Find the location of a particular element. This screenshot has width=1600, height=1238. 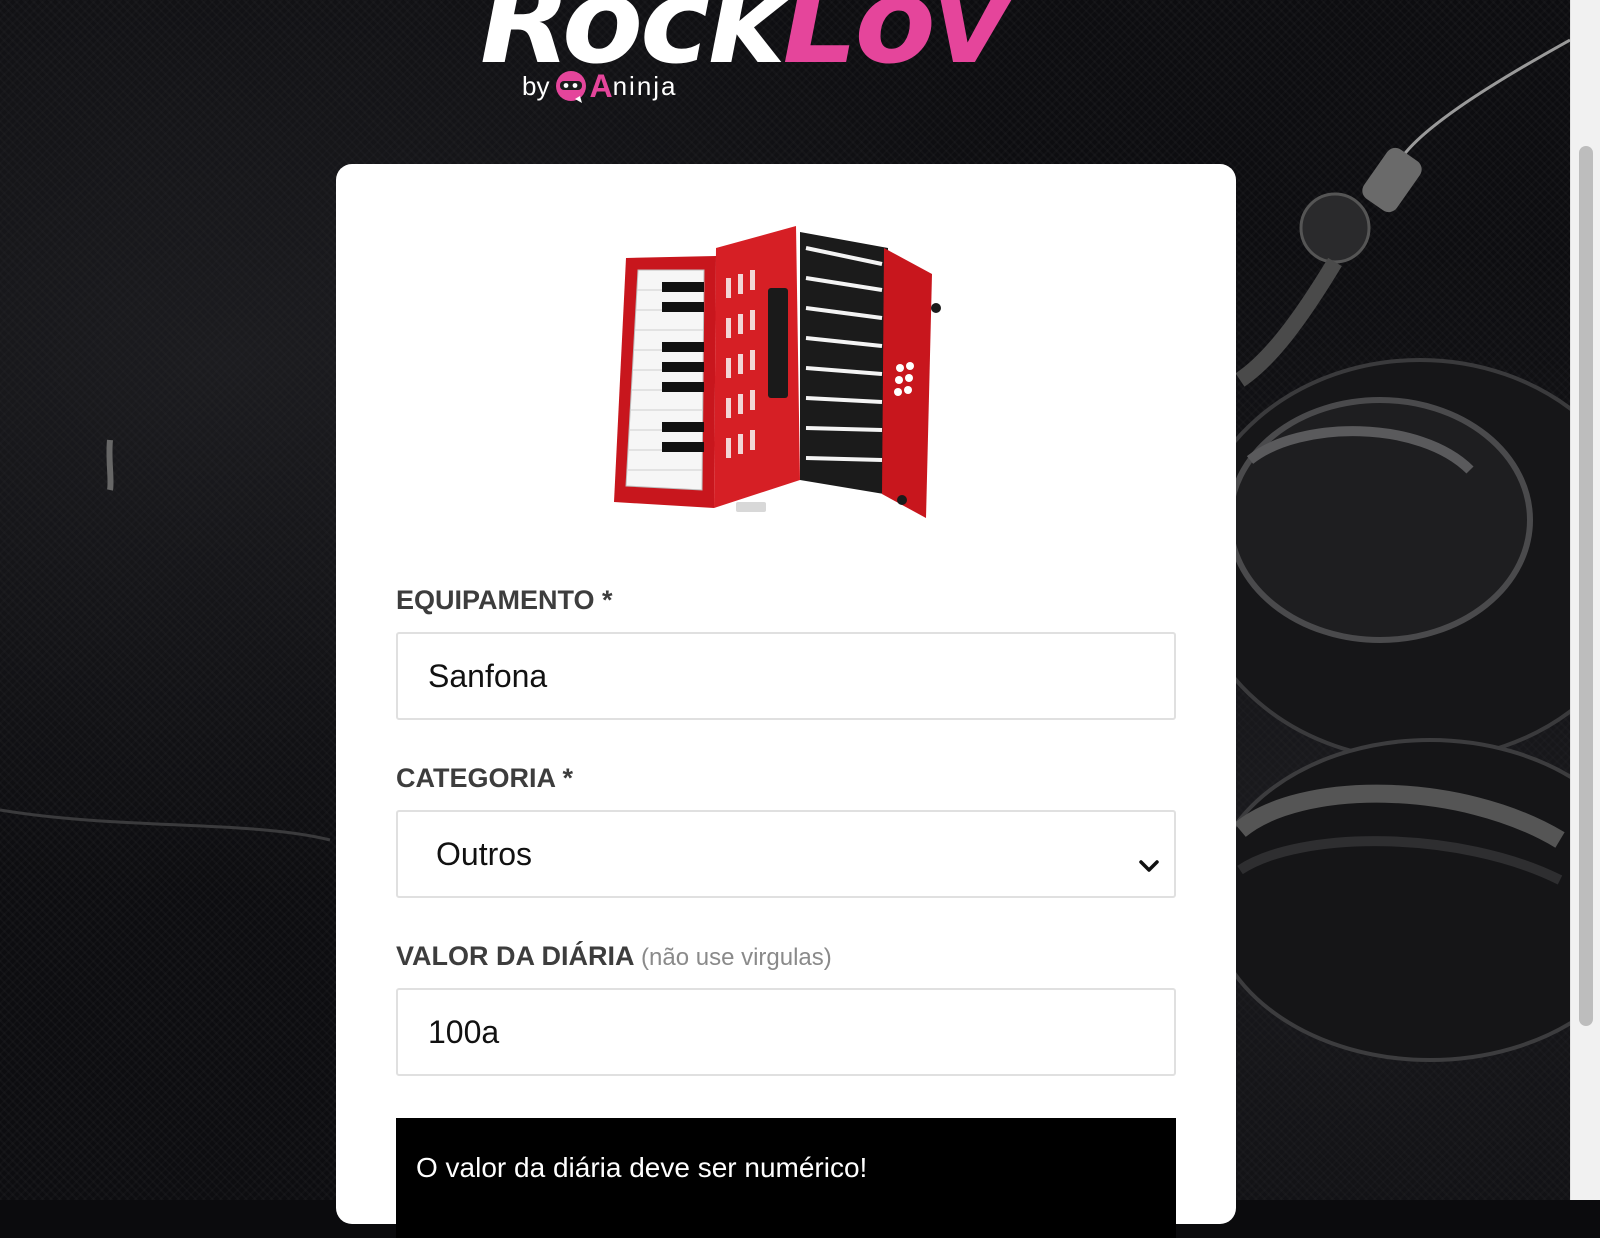

logo-lov-text: Lov is located at coordinates (895, 45).